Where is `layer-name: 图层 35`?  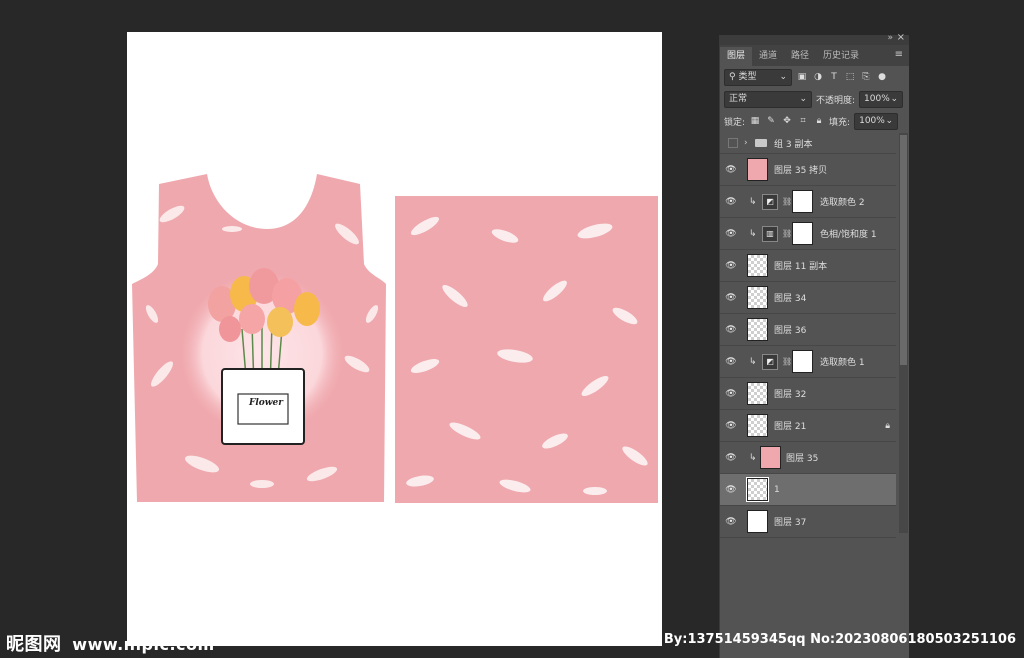 layer-name: 图层 35 is located at coordinates (802, 459).